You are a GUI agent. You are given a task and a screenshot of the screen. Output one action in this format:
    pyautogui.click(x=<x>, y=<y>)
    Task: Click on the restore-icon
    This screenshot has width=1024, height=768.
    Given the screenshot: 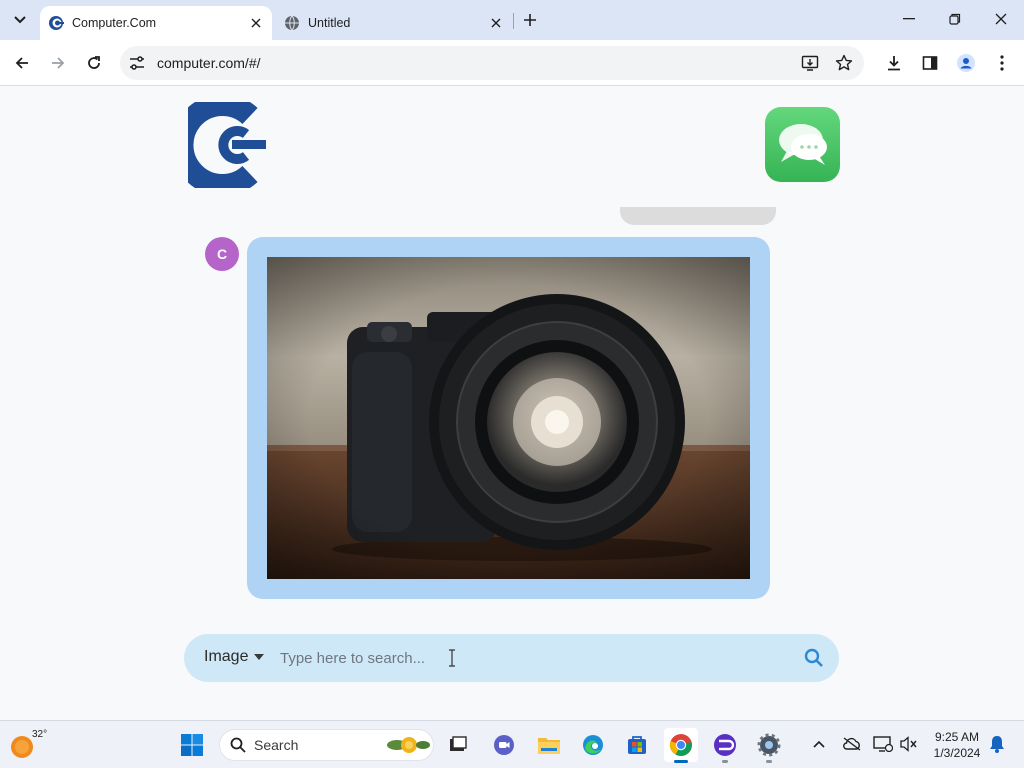 What is the action you would take?
    pyautogui.click(x=955, y=19)
    